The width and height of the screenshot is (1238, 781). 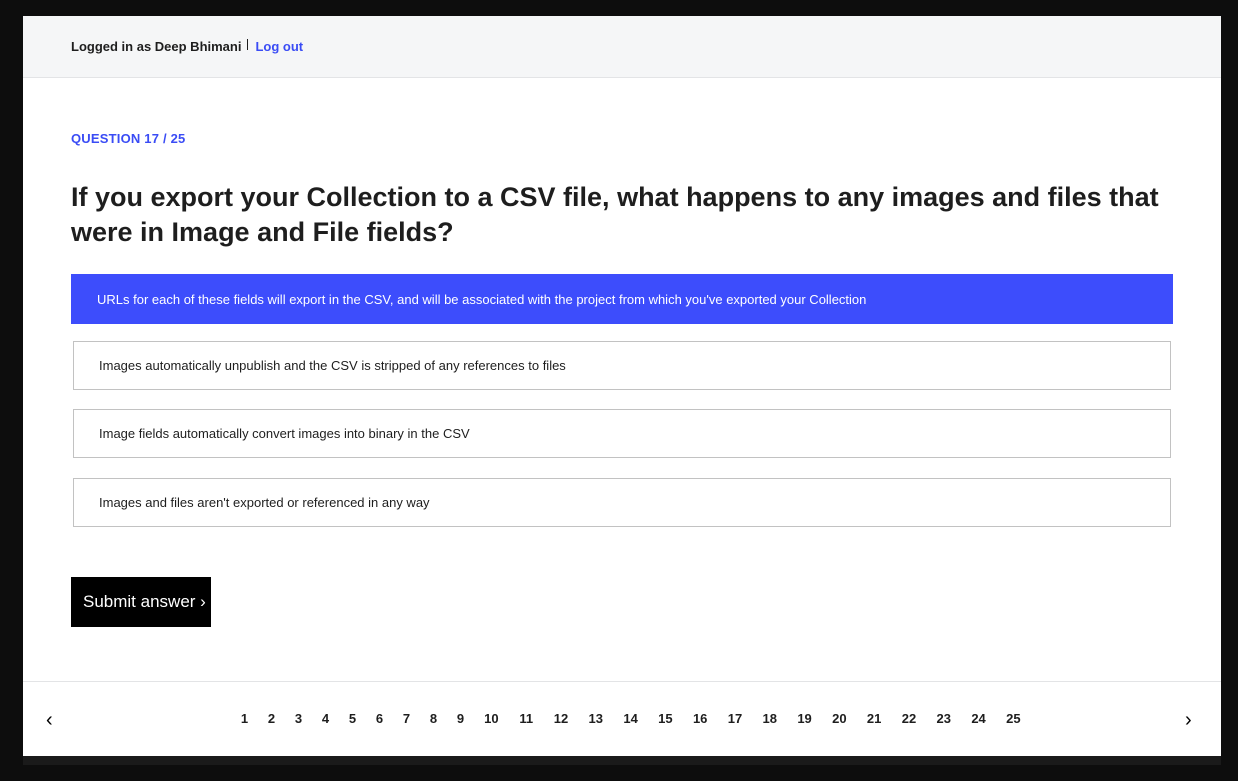 I want to click on page-link-15: 15, so click(x=665, y=718).